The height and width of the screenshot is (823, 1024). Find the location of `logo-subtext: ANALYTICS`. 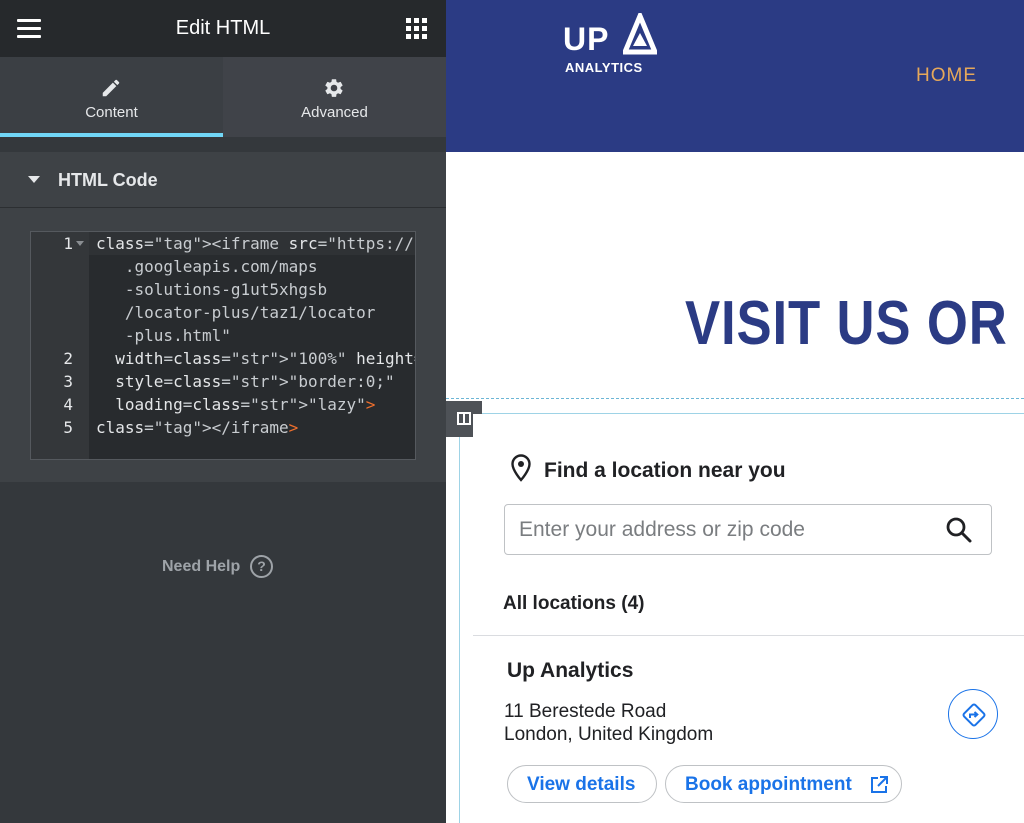

logo-subtext: ANALYTICS is located at coordinates (604, 67).